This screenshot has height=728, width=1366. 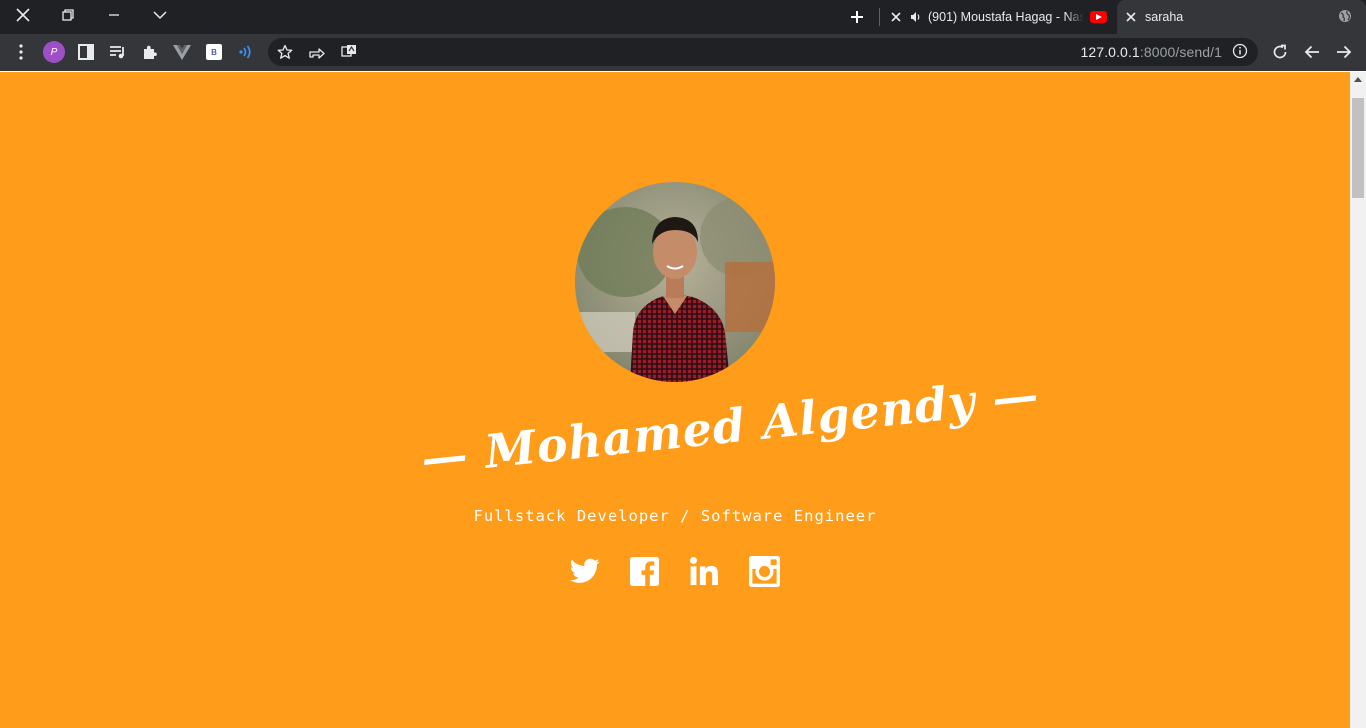 I want to click on browser-toolbar: P B 127.0.0.1:8000/send/1, so click(x=683, y=52).